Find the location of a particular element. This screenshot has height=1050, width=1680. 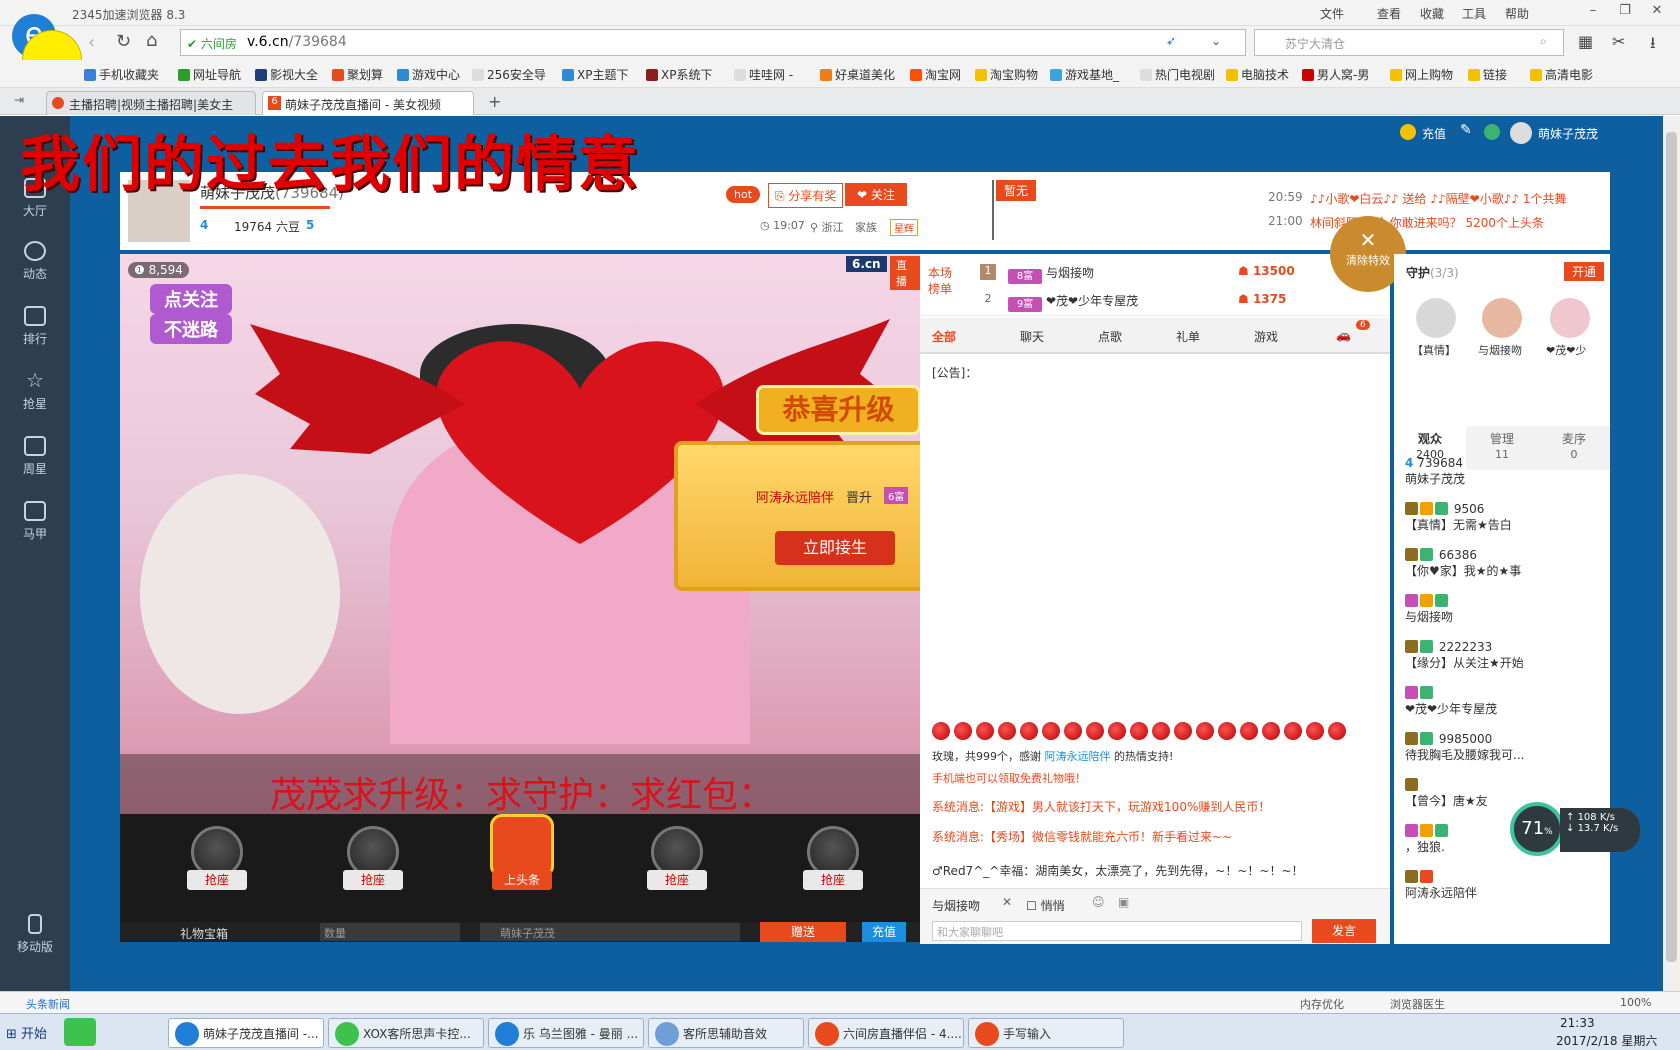

close-window-button: ✕ is located at coordinates (1657, 12).